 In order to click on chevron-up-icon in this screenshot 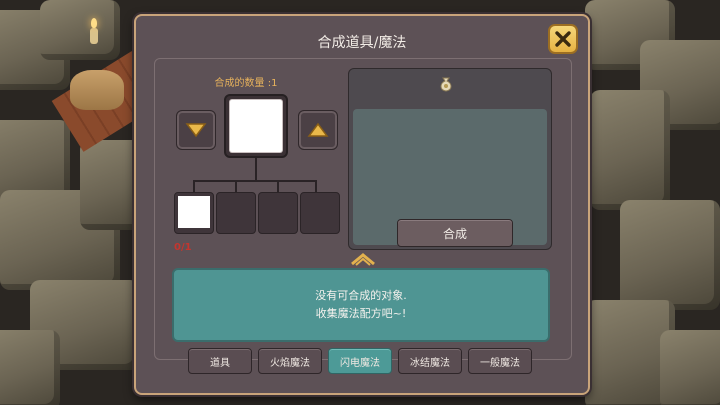, I will do `click(363, 259)`.